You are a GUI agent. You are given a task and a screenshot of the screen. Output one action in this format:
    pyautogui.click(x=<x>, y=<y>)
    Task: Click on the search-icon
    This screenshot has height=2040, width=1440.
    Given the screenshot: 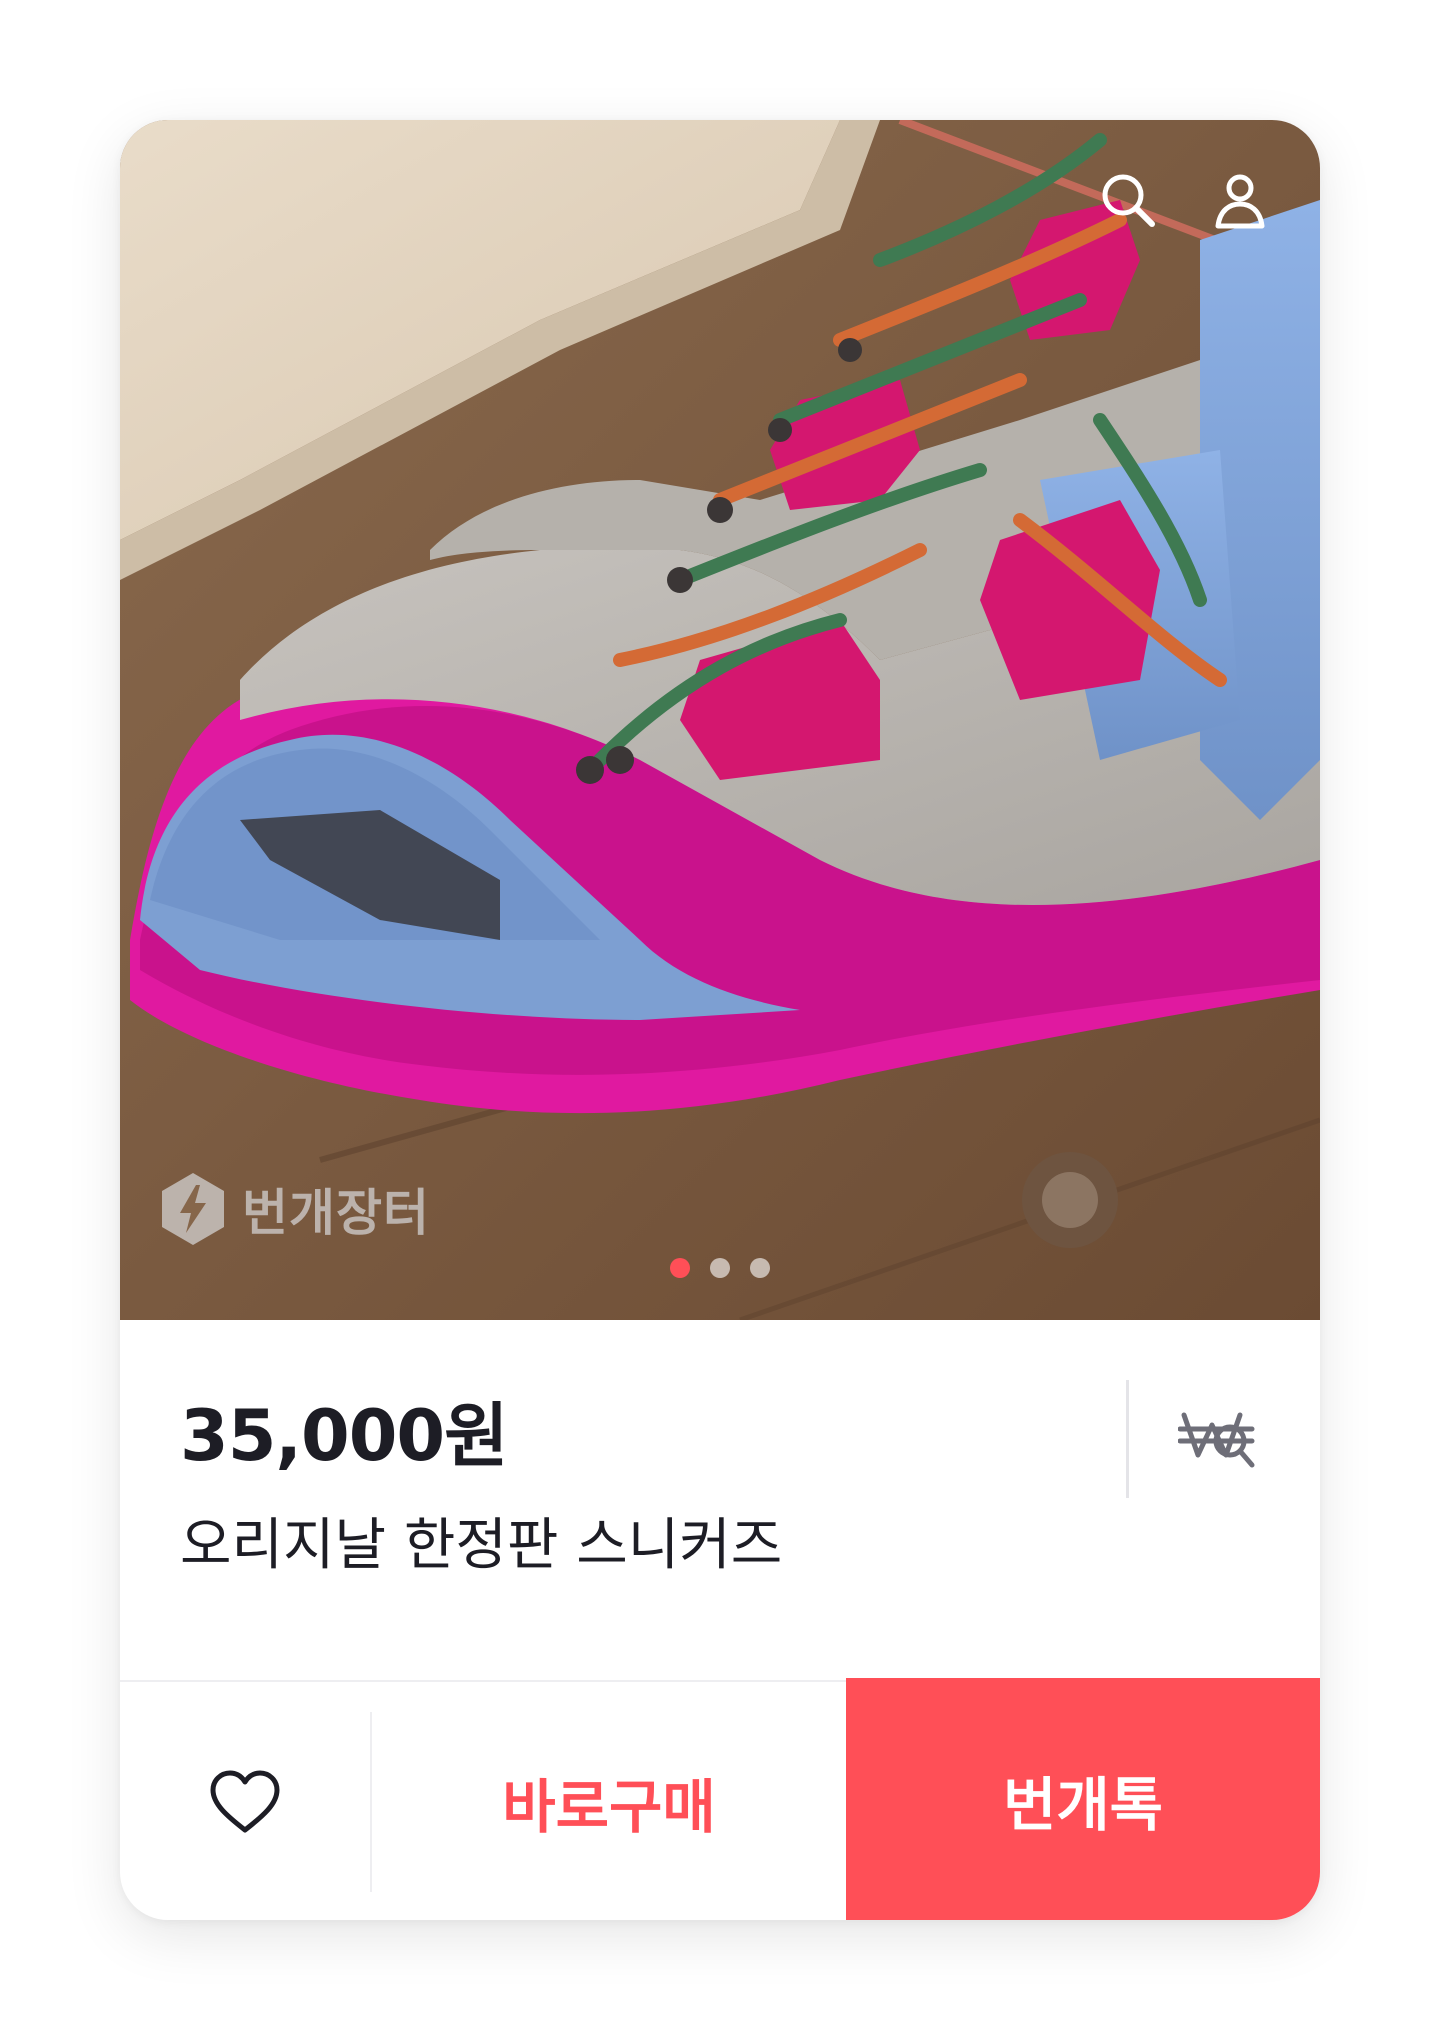 What is the action you would take?
    pyautogui.click(x=1128, y=200)
    